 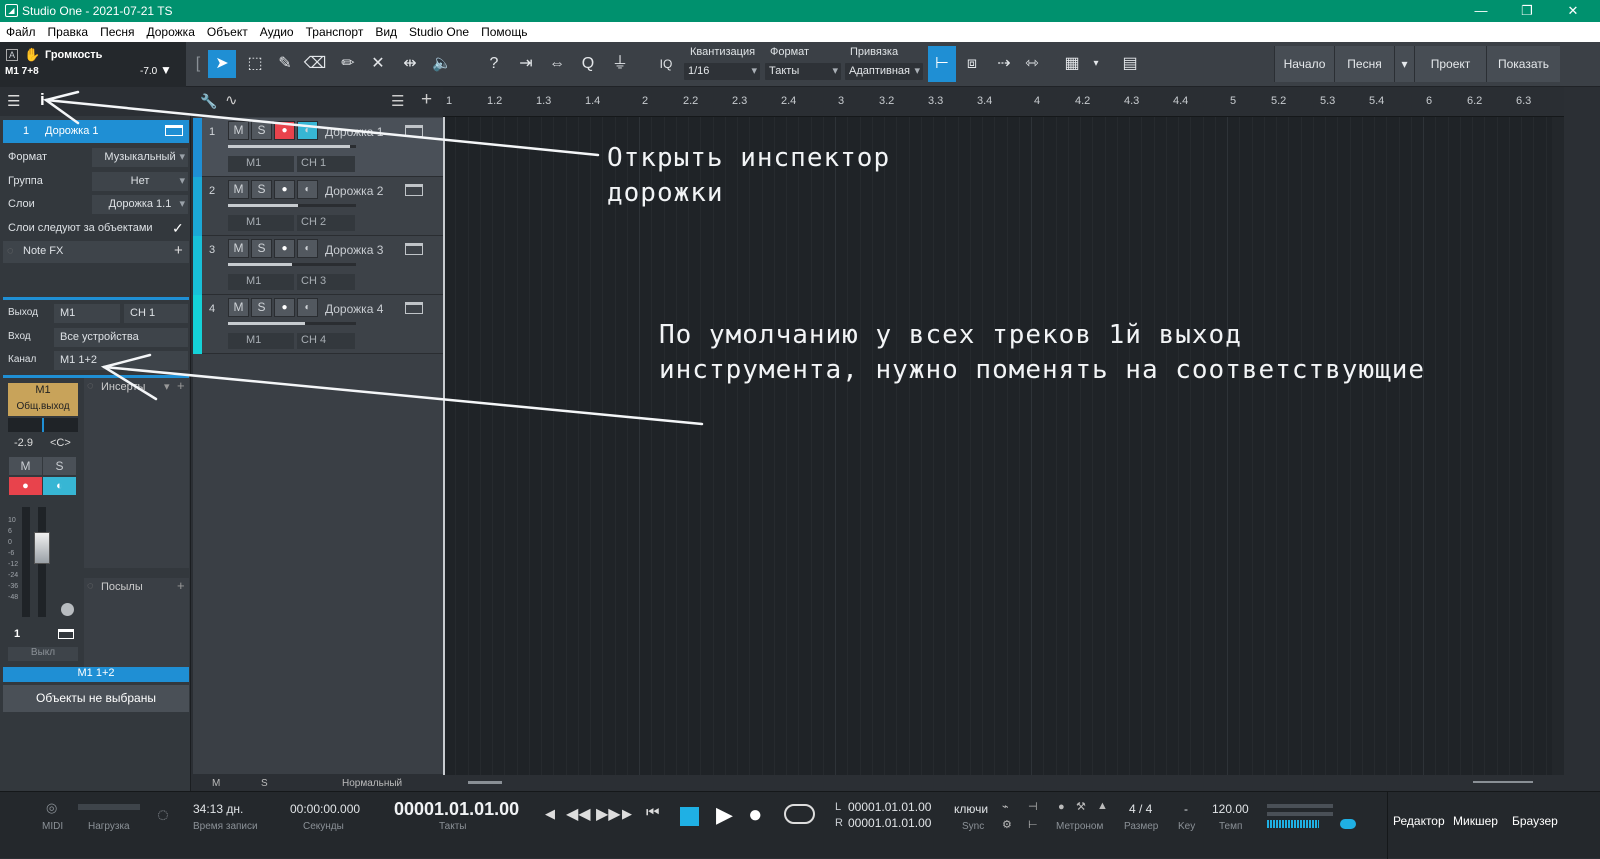 What do you see at coordinates (96, 229) in the screenshot?
I see `layers-follow-row: Слои следуют за объектами ✓` at bounding box center [96, 229].